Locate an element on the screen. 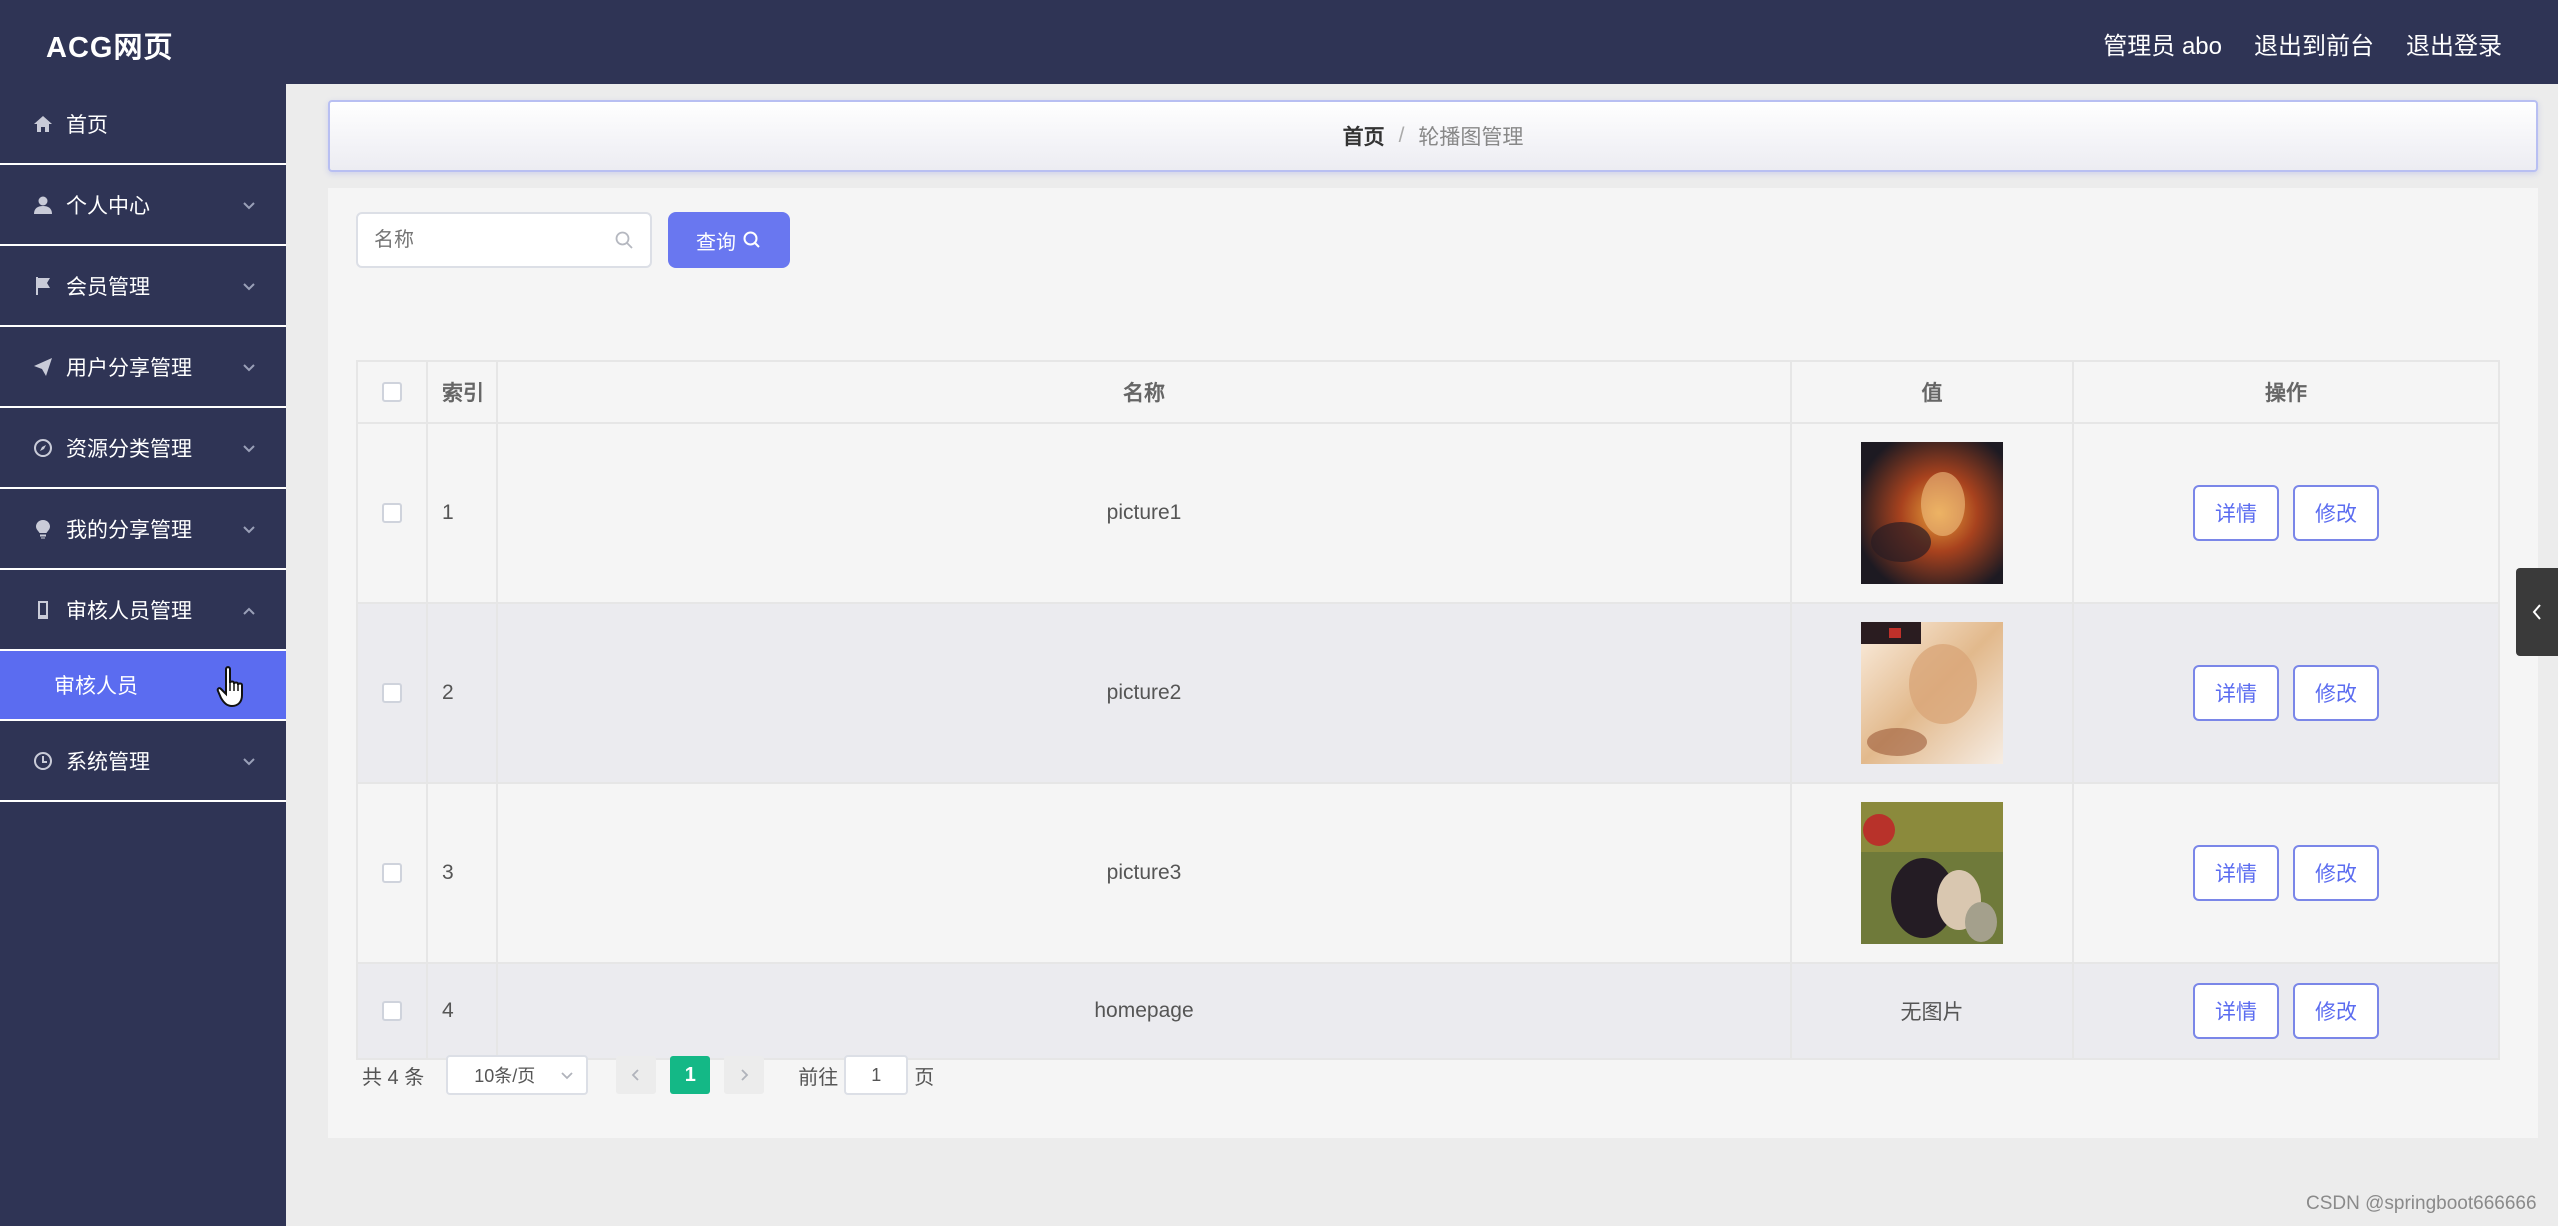 This screenshot has height=1226, width=2558. sidebar-item-system-management: 系统管理 is located at coordinates (143, 761).